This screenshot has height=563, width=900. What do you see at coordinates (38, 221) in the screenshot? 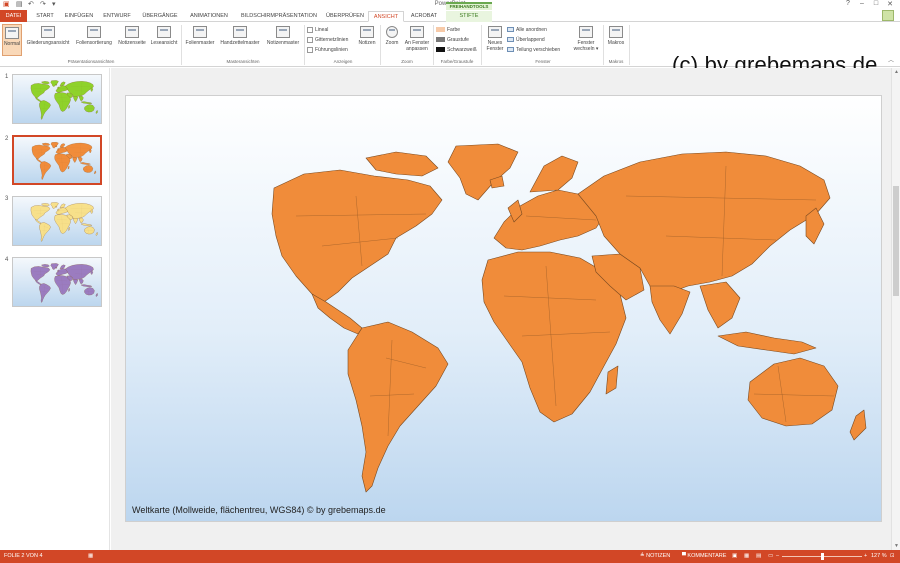
I see `central-america-shape-thumb` at bounding box center [38, 221].